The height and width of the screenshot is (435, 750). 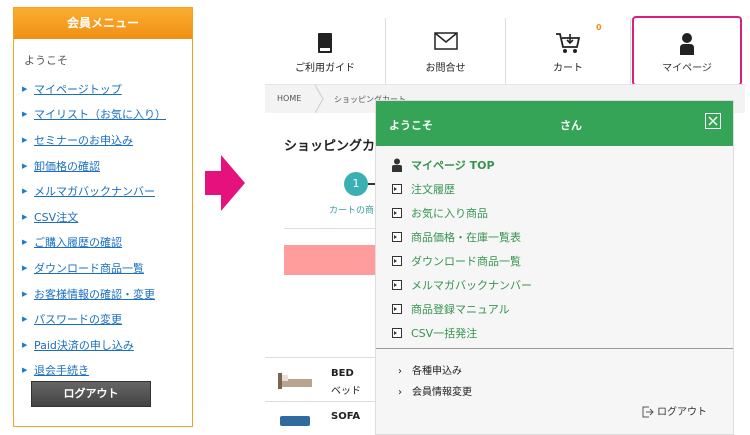 I want to click on nav-mypage-label: マイページ, so click(x=687, y=68).